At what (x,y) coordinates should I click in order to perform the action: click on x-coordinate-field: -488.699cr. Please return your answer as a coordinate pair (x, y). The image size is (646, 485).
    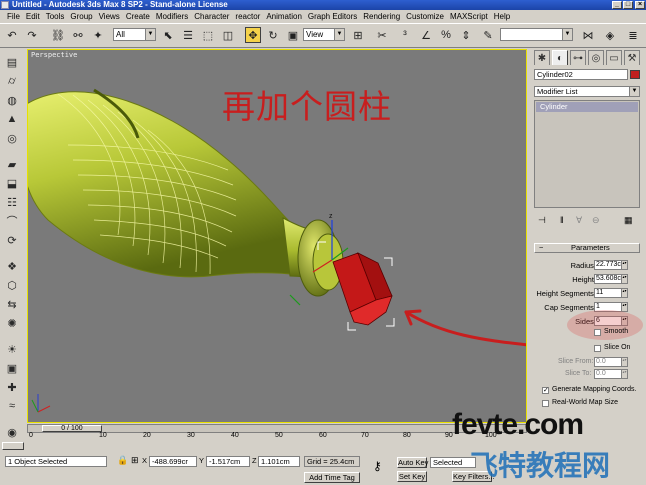
    Looking at the image, I should click on (173, 461).